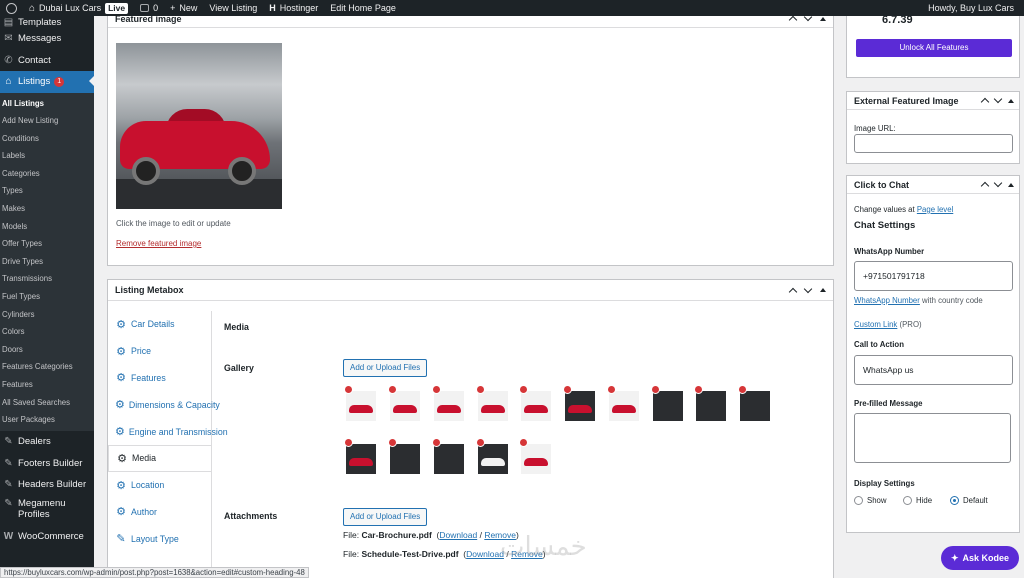 The width and height of the screenshot is (1024, 578). I want to click on featured-car-image, so click(199, 126).